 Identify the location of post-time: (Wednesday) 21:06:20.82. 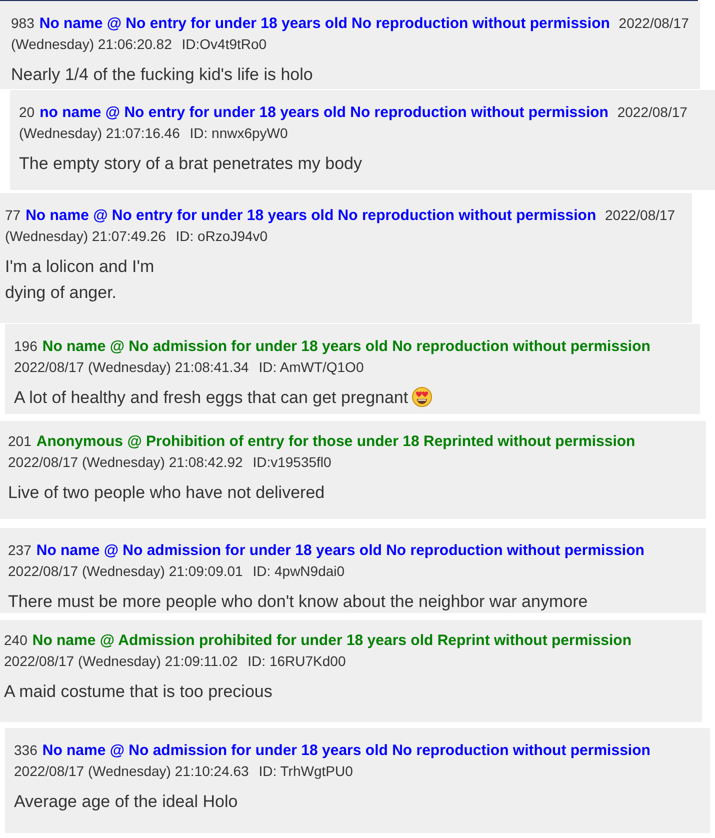
(91, 44).